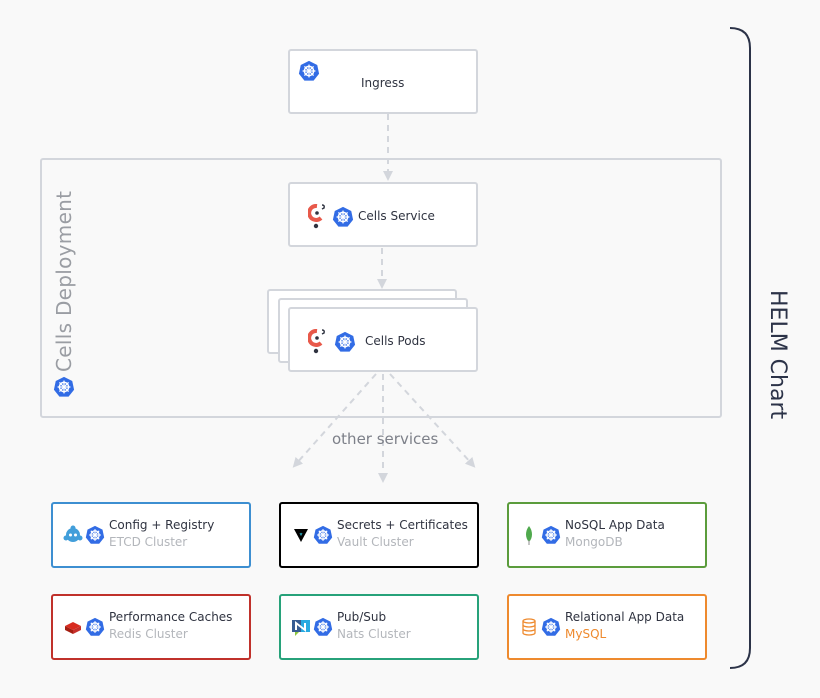 Image resolution: width=820 pixels, height=698 pixels. Describe the element at coordinates (586, 634) in the screenshot. I see `card-subtitle: MySQL` at that location.